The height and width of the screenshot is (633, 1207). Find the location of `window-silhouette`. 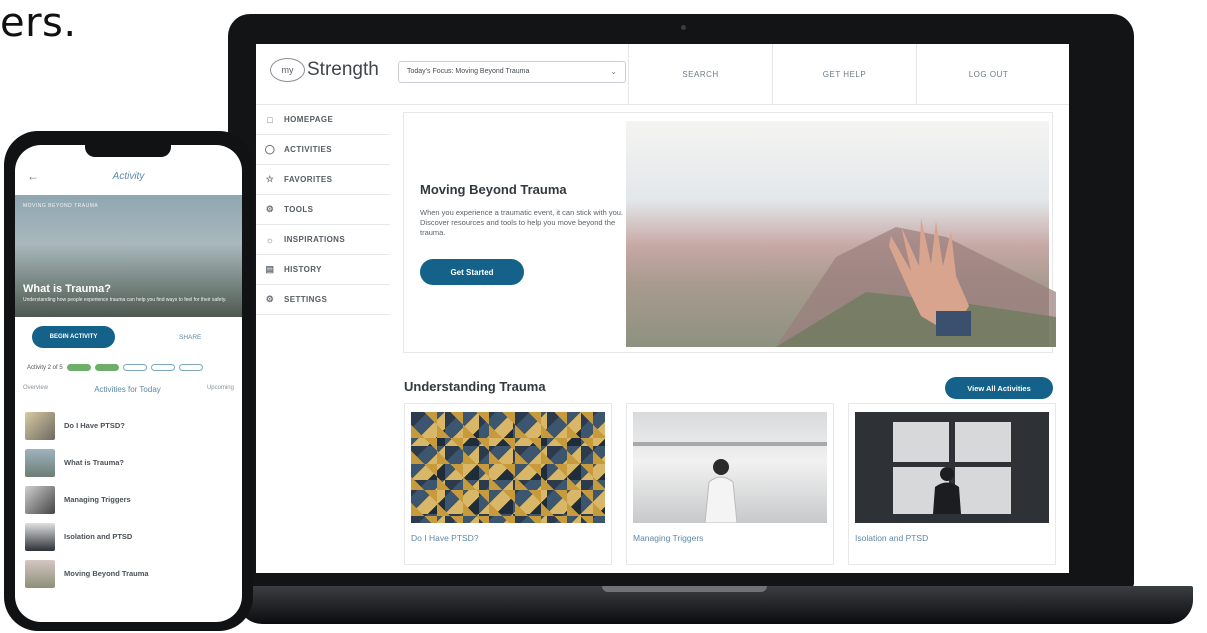

window-silhouette is located at coordinates (952, 468).